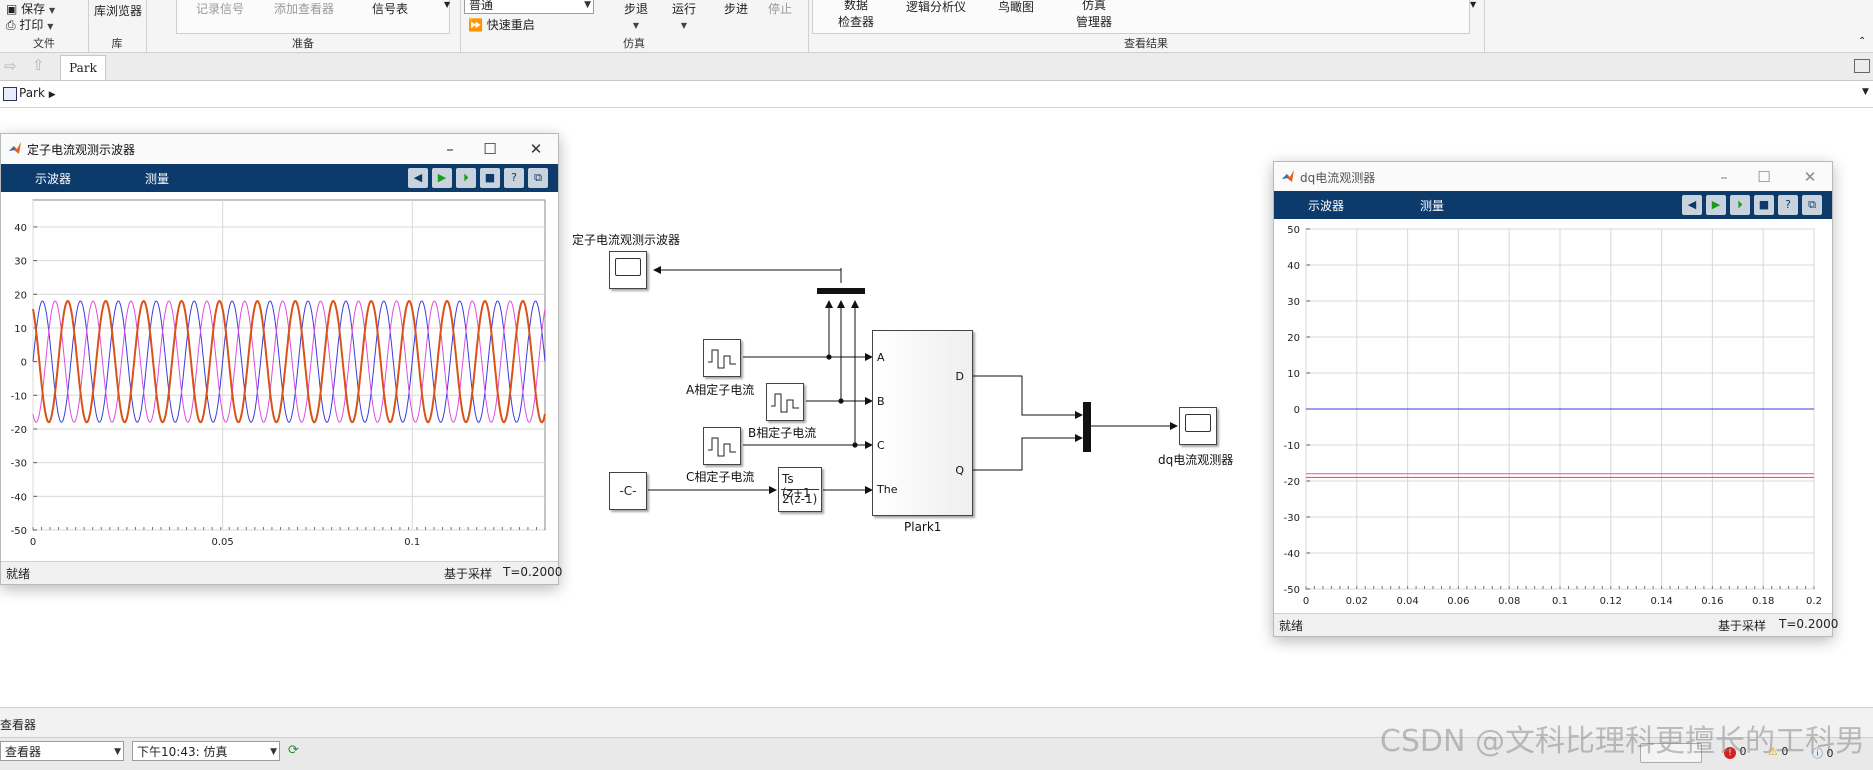  What do you see at coordinates (800, 489) in the screenshot?
I see `transfer-function-block: Ts (z+1 2(z-1)` at bounding box center [800, 489].